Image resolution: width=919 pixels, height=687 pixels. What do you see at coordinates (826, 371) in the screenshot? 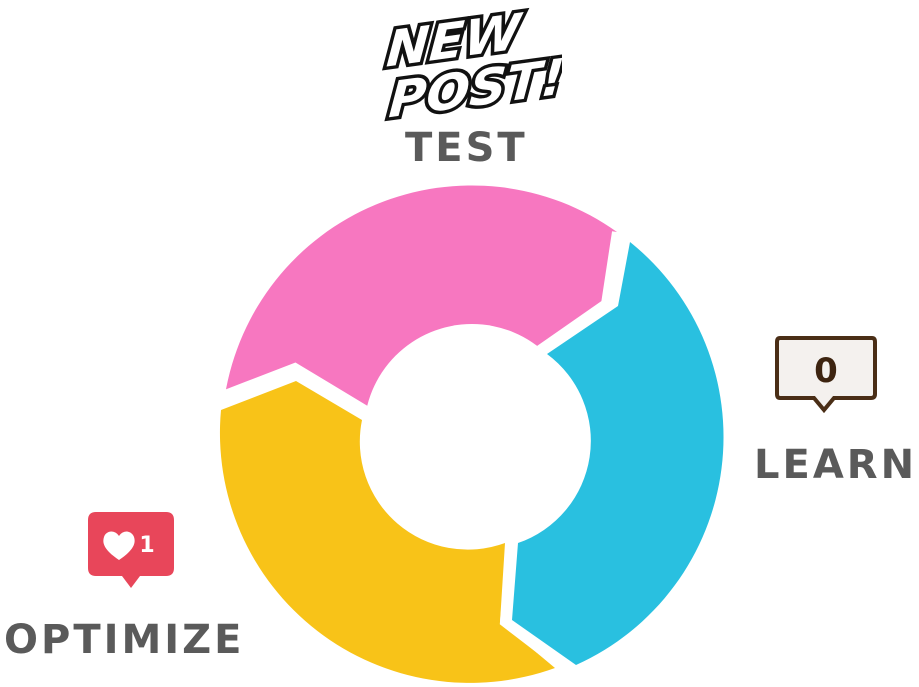
I see `comment-count: 0` at bounding box center [826, 371].